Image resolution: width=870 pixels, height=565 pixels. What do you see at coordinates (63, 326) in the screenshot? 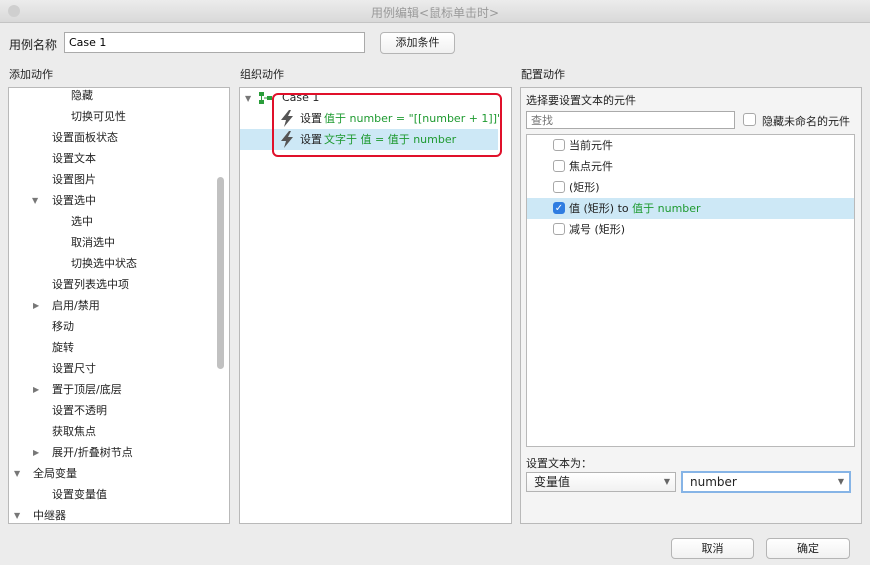
I see `tree-item-move: 移动` at bounding box center [63, 326].